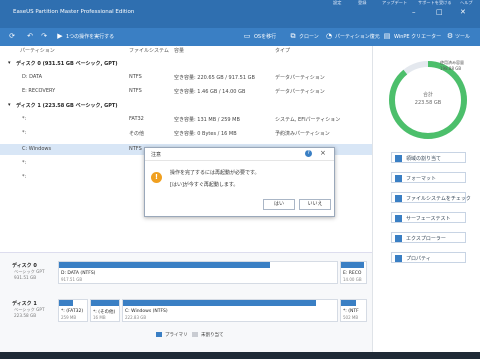 The image size is (480, 359). I want to click on partition-fs: FAT32, so click(136, 119).